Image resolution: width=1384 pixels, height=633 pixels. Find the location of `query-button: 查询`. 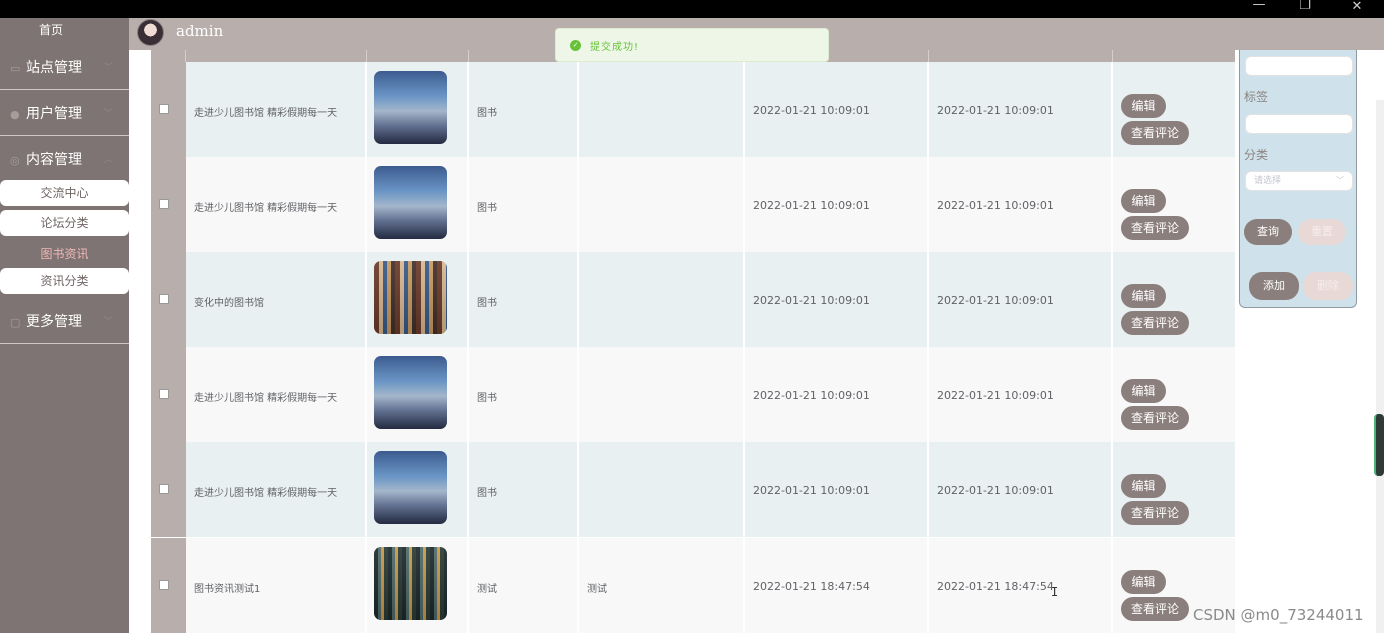

query-button: 查询 is located at coordinates (1268, 232).